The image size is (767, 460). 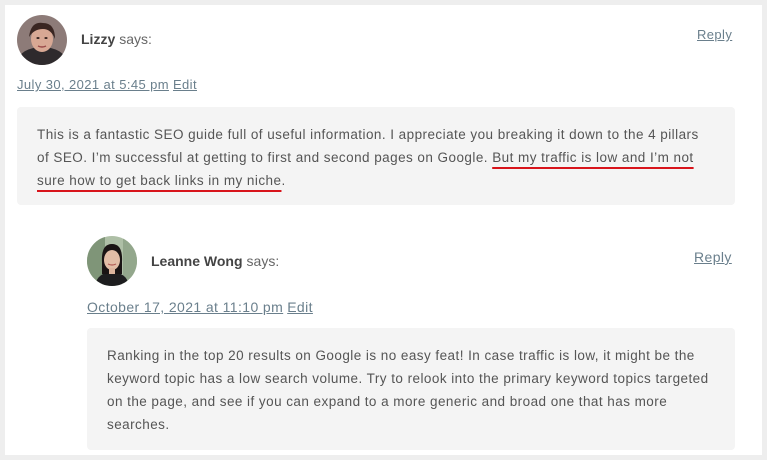 I want to click on comment-author: Leanne Wong says:, so click(x=215, y=261).